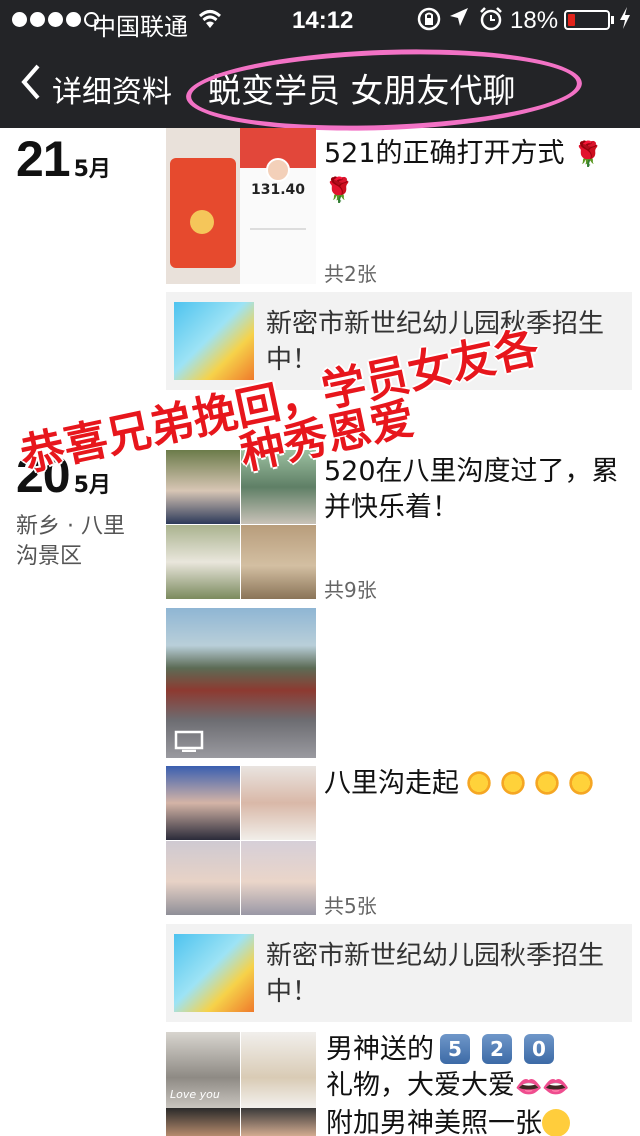  I want to click on red-packet-amount: 131.40, so click(278, 190).